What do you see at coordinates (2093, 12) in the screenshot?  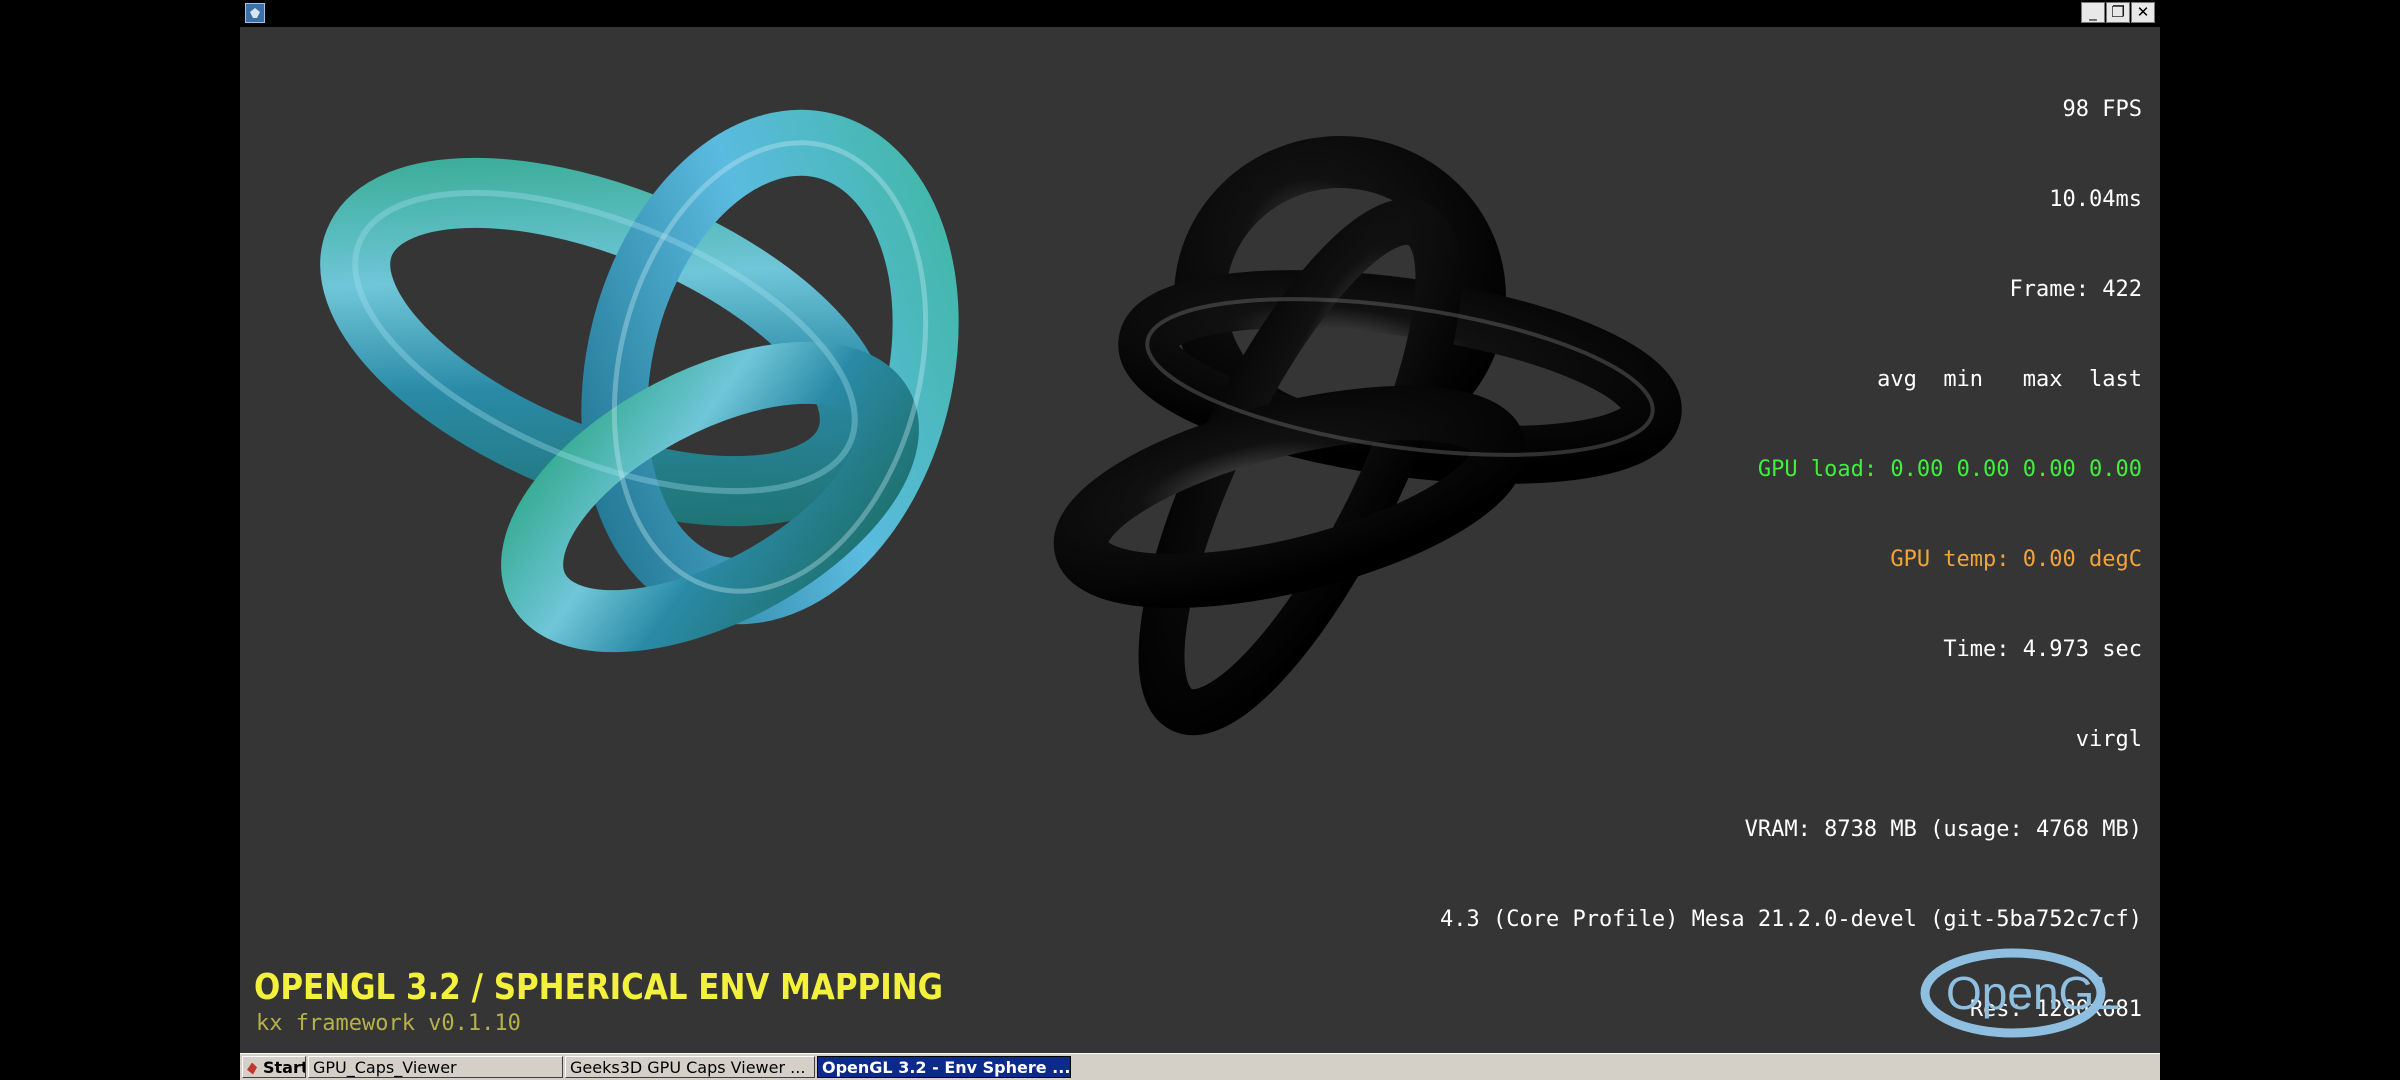 I see `minimize-button: _` at bounding box center [2093, 12].